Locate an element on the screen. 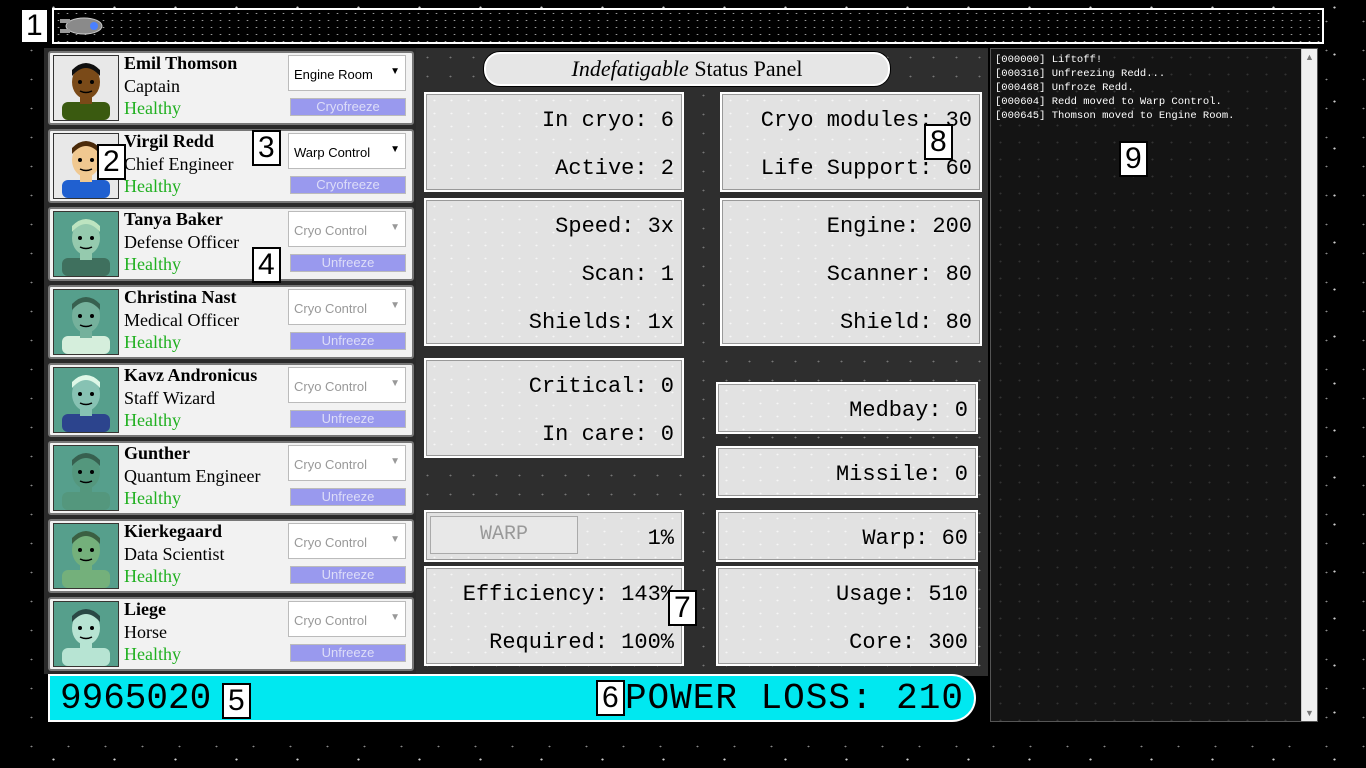 The image size is (1366, 768). crew-role: Medical Officer is located at coordinates (182, 320).